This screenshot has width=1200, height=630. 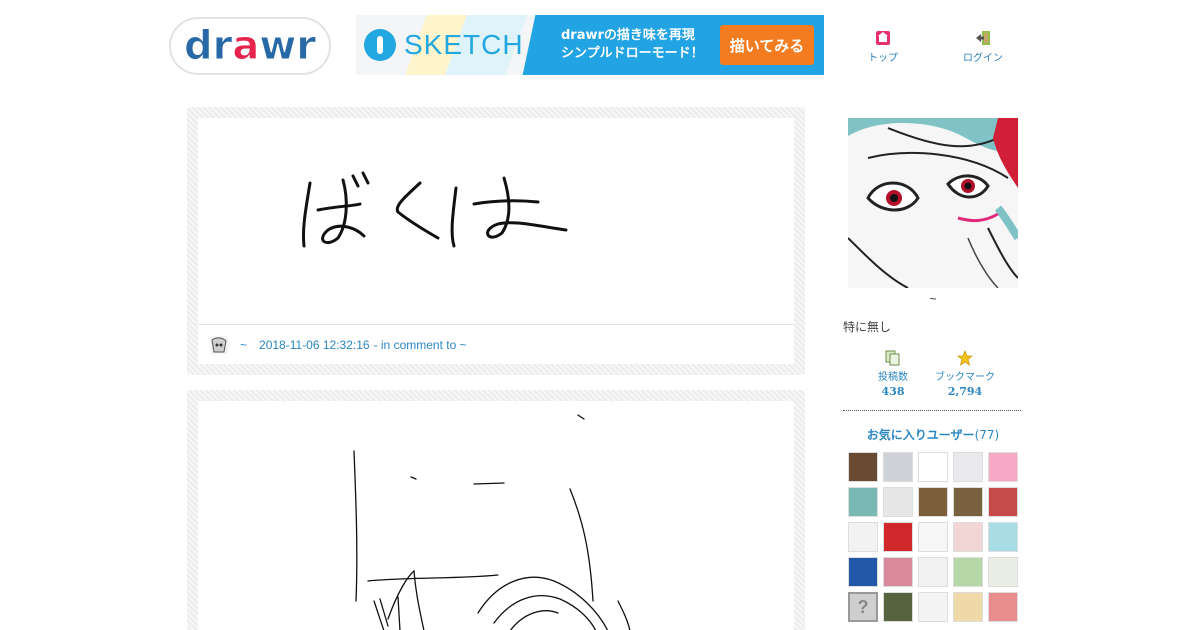 I want to click on sidebar-divider, so click(x=932, y=410).